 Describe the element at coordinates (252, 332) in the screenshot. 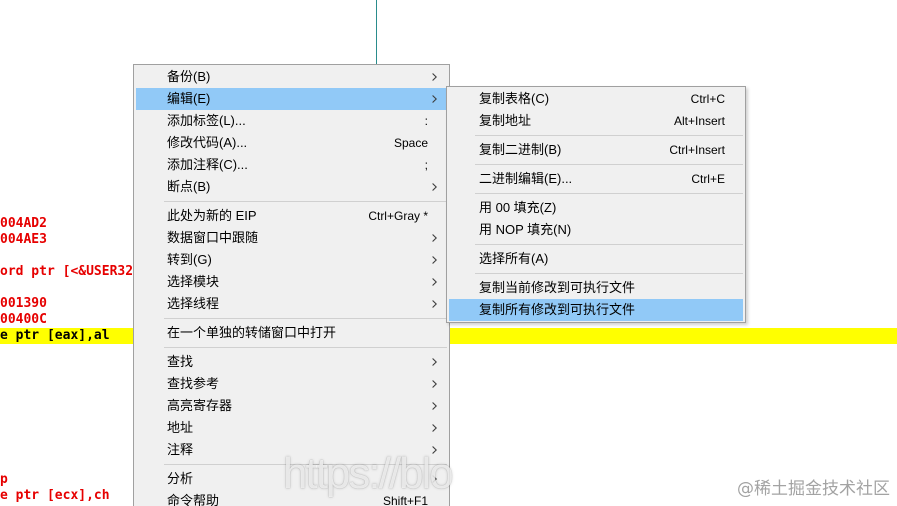

I see `menu-item-label: 在一个单独的转储窗口中打开` at that location.